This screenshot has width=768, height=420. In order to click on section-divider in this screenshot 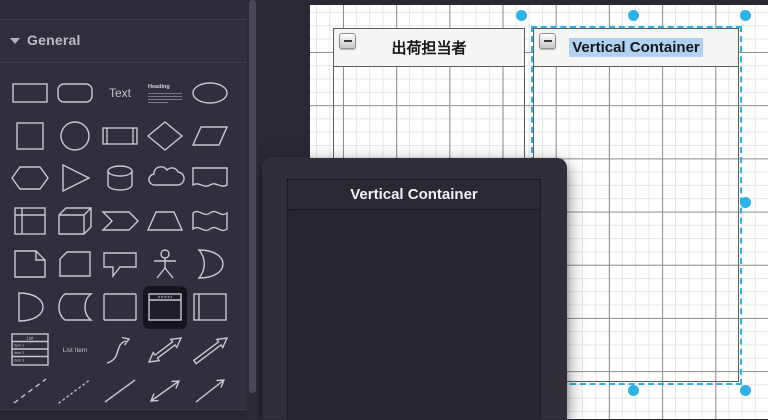, I will do `click(123, 62)`.